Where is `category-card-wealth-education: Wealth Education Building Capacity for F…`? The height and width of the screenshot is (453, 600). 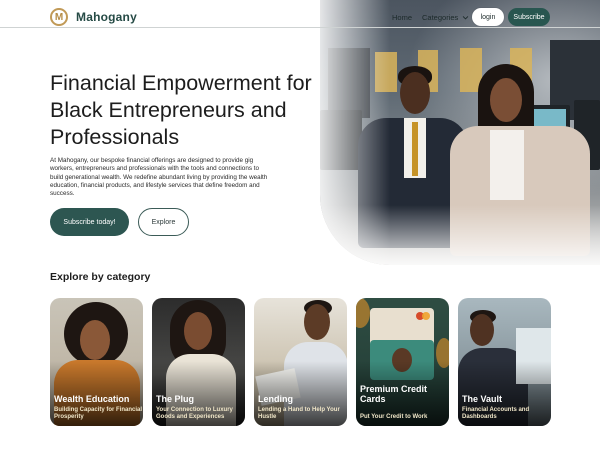 category-card-wealth-education: Wealth Education Building Capacity for F… is located at coordinates (96, 362).